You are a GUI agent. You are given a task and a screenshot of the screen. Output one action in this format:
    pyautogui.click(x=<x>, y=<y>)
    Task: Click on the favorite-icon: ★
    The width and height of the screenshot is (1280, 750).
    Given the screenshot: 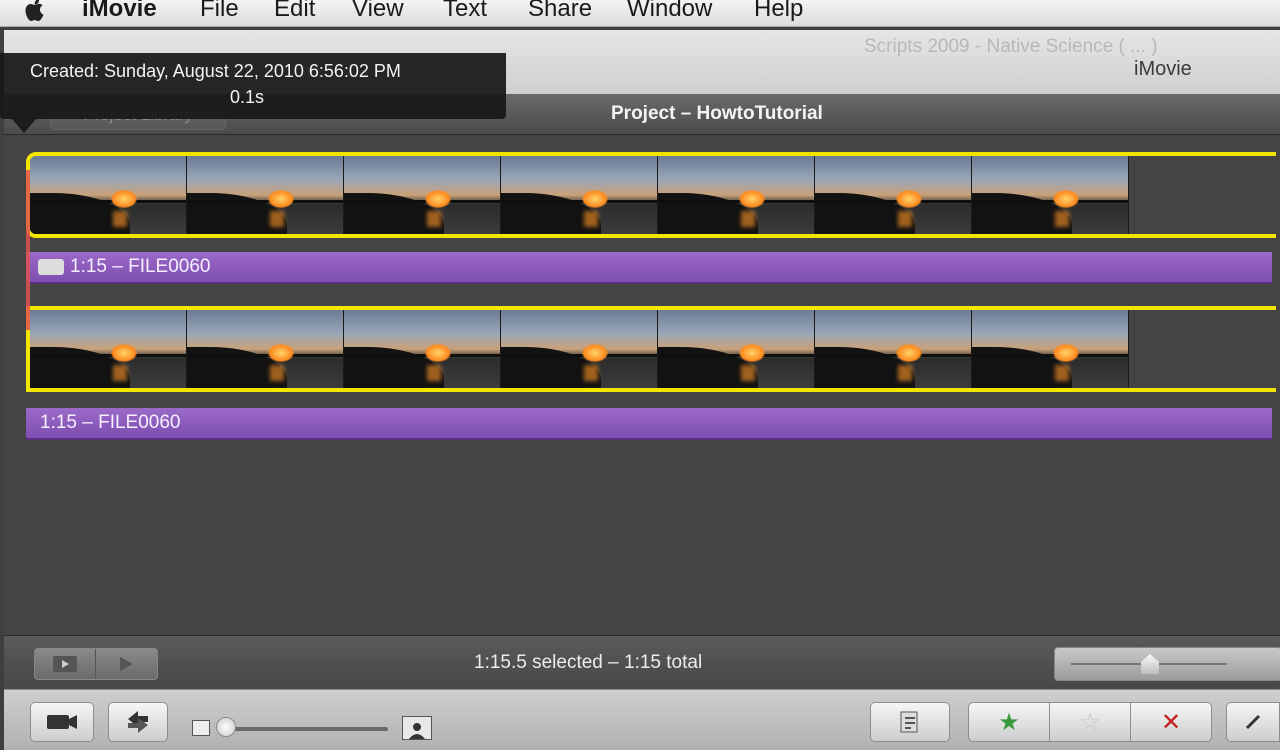 What is the action you would take?
    pyautogui.click(x=1009, y=722)
    